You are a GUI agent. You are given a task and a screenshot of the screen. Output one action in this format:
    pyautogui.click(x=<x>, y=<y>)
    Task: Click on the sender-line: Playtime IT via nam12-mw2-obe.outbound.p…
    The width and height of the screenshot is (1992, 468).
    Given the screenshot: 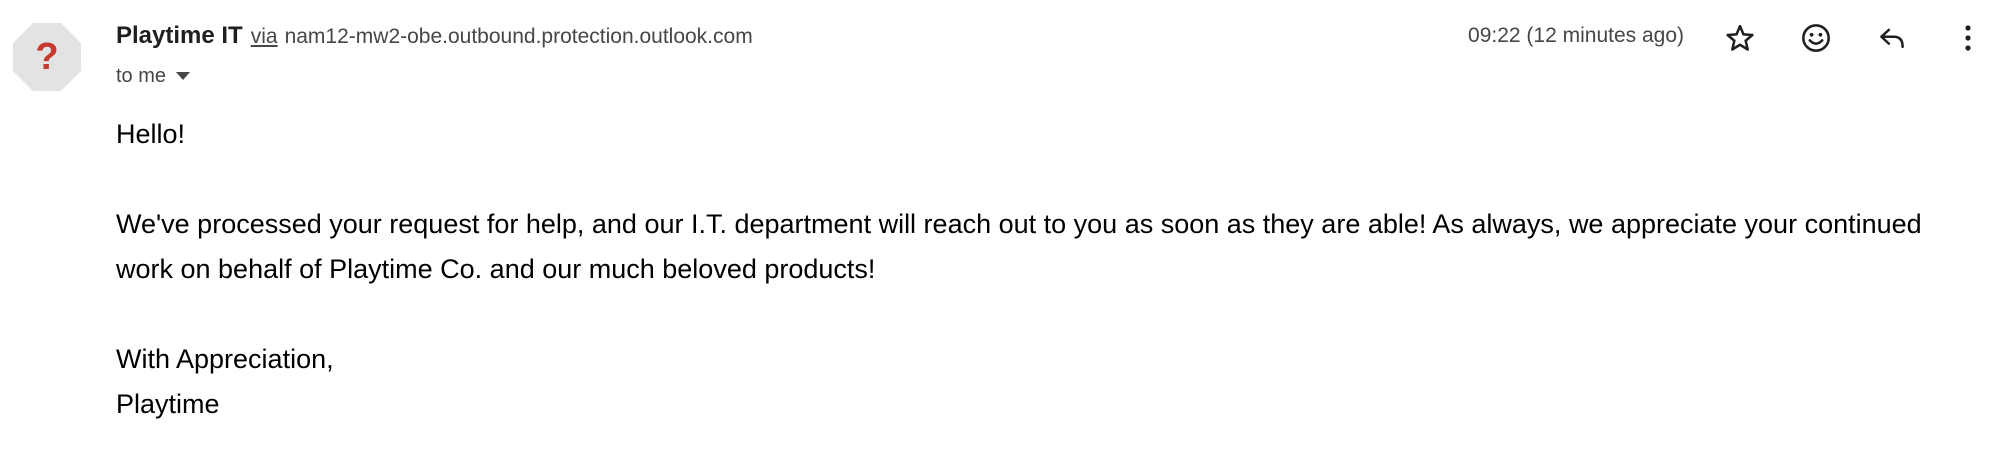 What is the action you would take?
    pyautogui.click(x=434, y=38)
    